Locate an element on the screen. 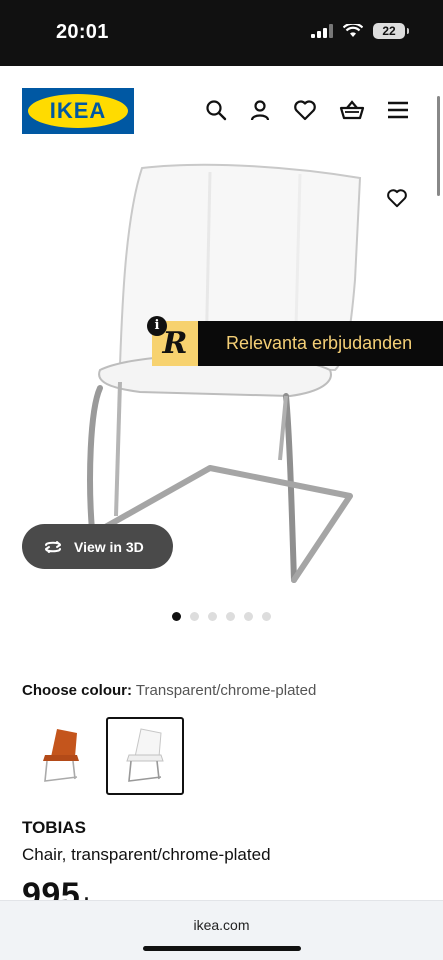  url-text: ikea.com is located at coordinates (221, 925).